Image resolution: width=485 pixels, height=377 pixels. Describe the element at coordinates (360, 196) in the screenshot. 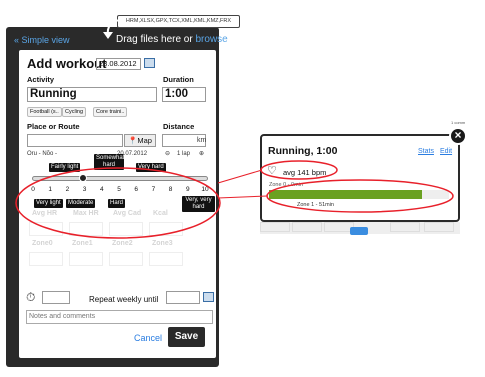

I see `annotation-ellipse-zones` at that location.